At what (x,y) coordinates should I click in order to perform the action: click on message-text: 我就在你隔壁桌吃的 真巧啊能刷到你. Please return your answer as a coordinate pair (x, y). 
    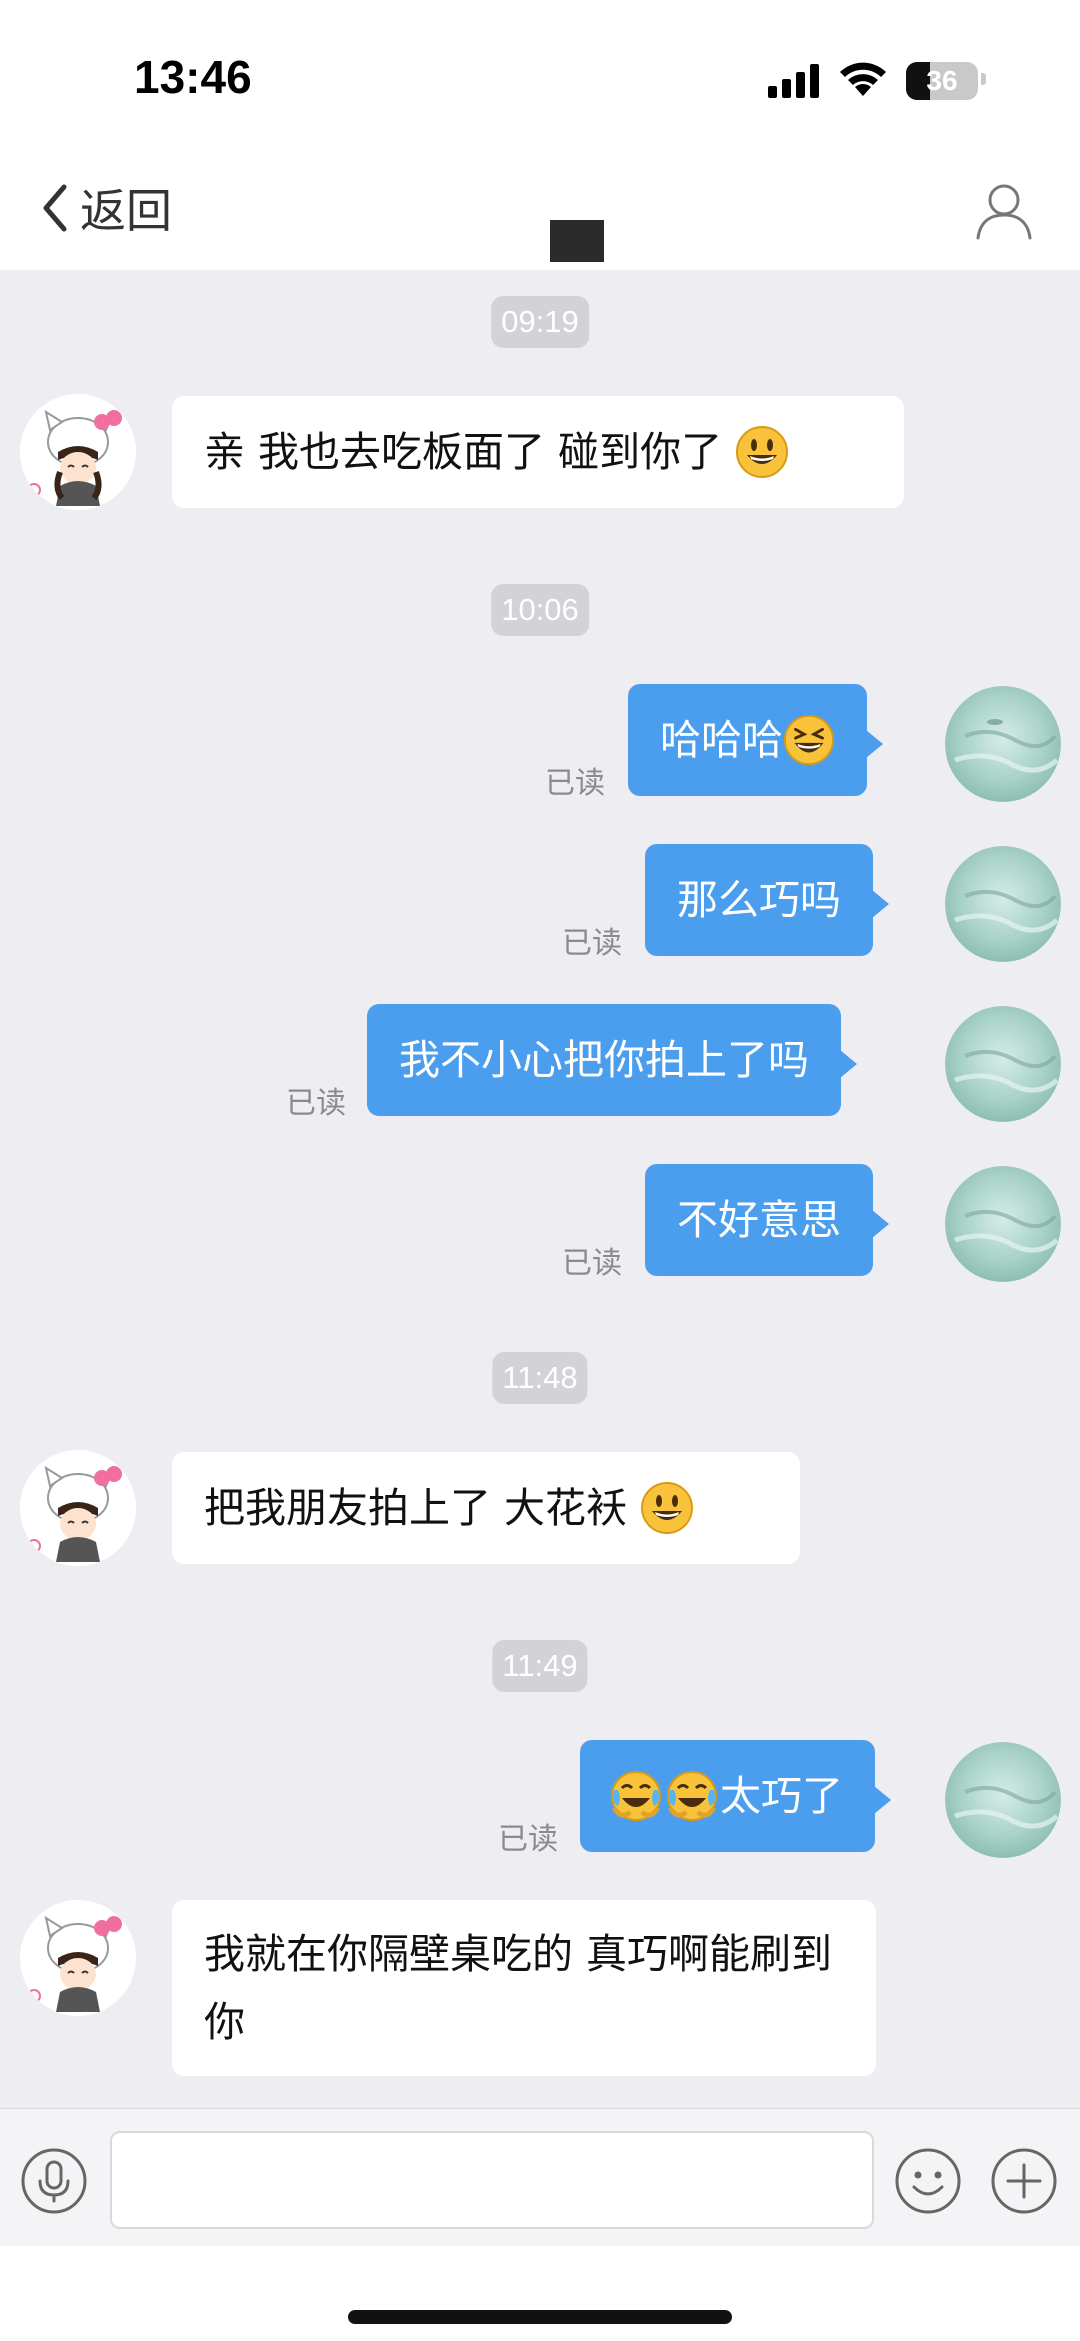
    Looking at the image, I should click on (518, 1988).